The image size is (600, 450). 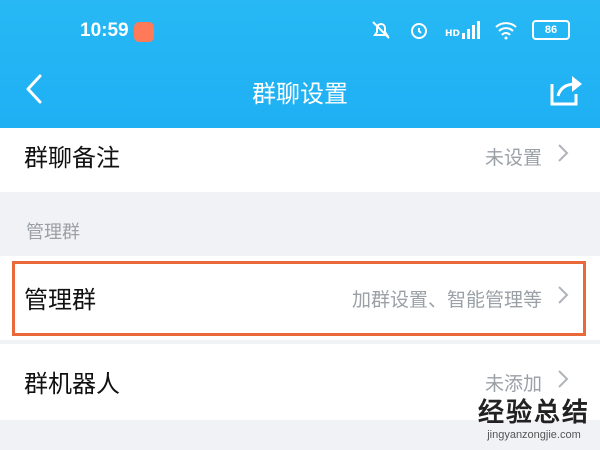 I want to click on alarm-icon, so click(x=418, y=31).